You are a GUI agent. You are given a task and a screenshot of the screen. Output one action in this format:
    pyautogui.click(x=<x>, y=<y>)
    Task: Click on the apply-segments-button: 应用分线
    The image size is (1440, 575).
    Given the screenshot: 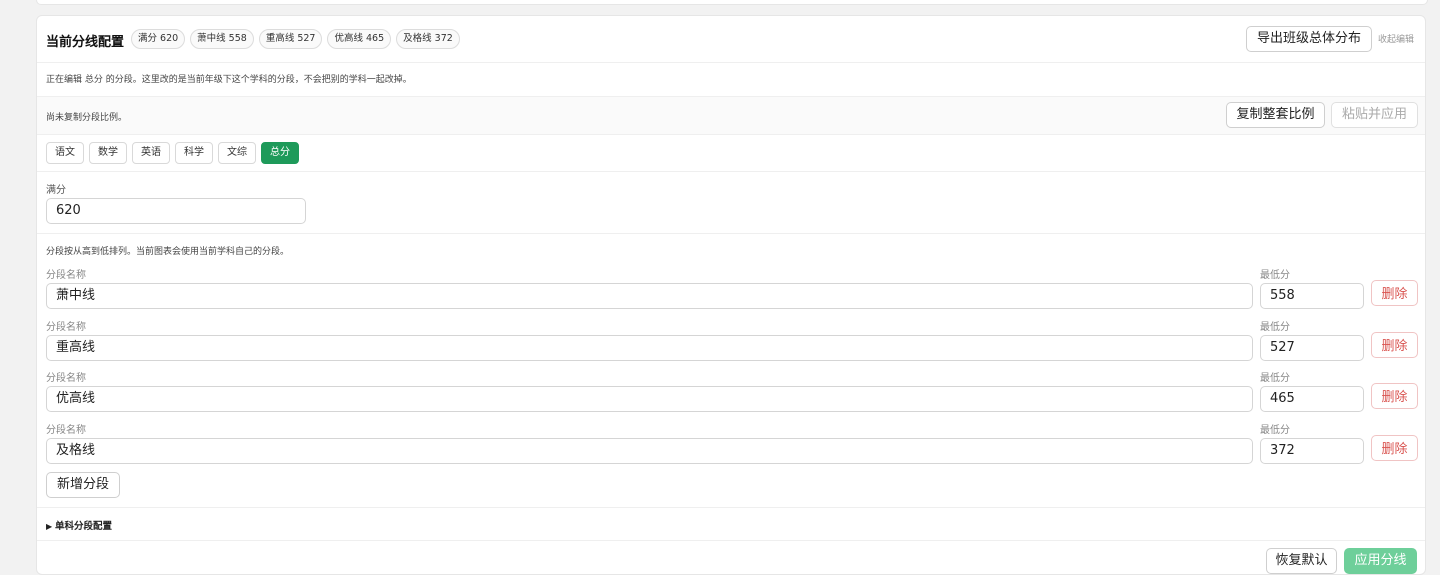 What is the action you would take?
    pyautogui.click(x=1380, y=561)
    